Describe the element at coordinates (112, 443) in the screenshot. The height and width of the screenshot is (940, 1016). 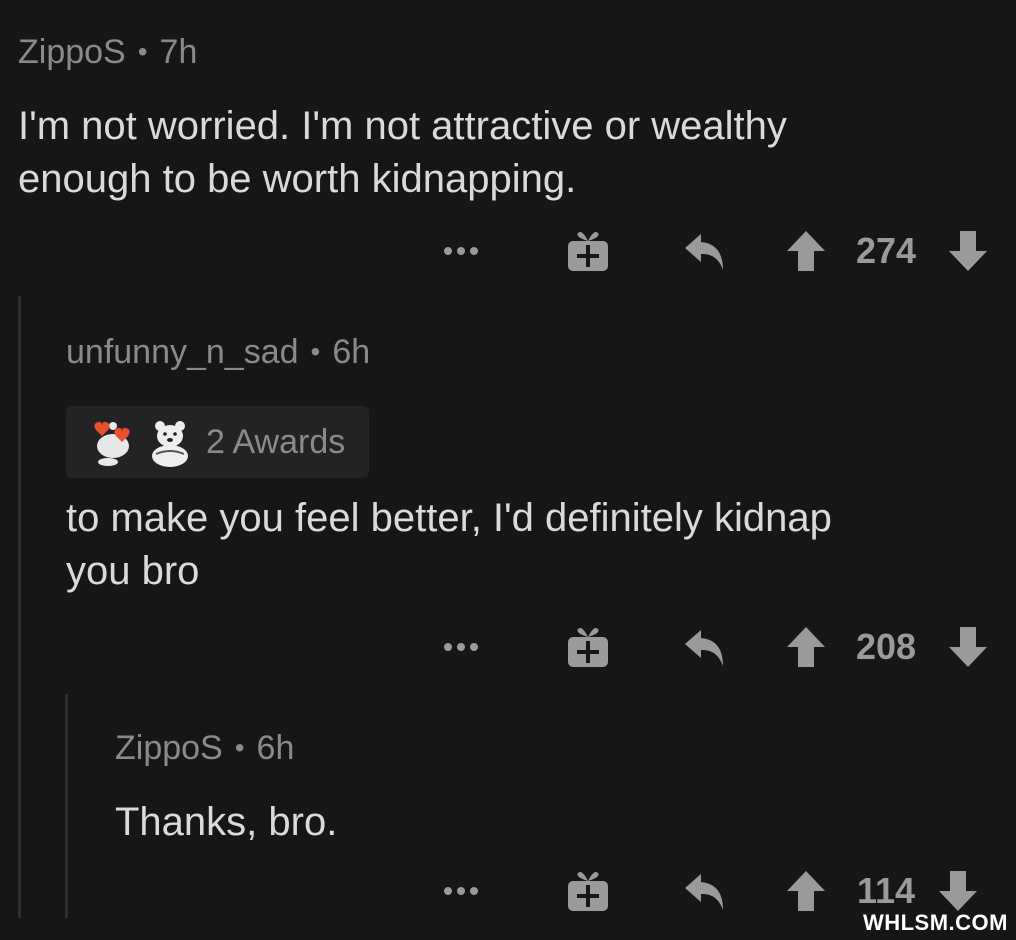
I see `heart-eyes-snoo-icon` at that location.